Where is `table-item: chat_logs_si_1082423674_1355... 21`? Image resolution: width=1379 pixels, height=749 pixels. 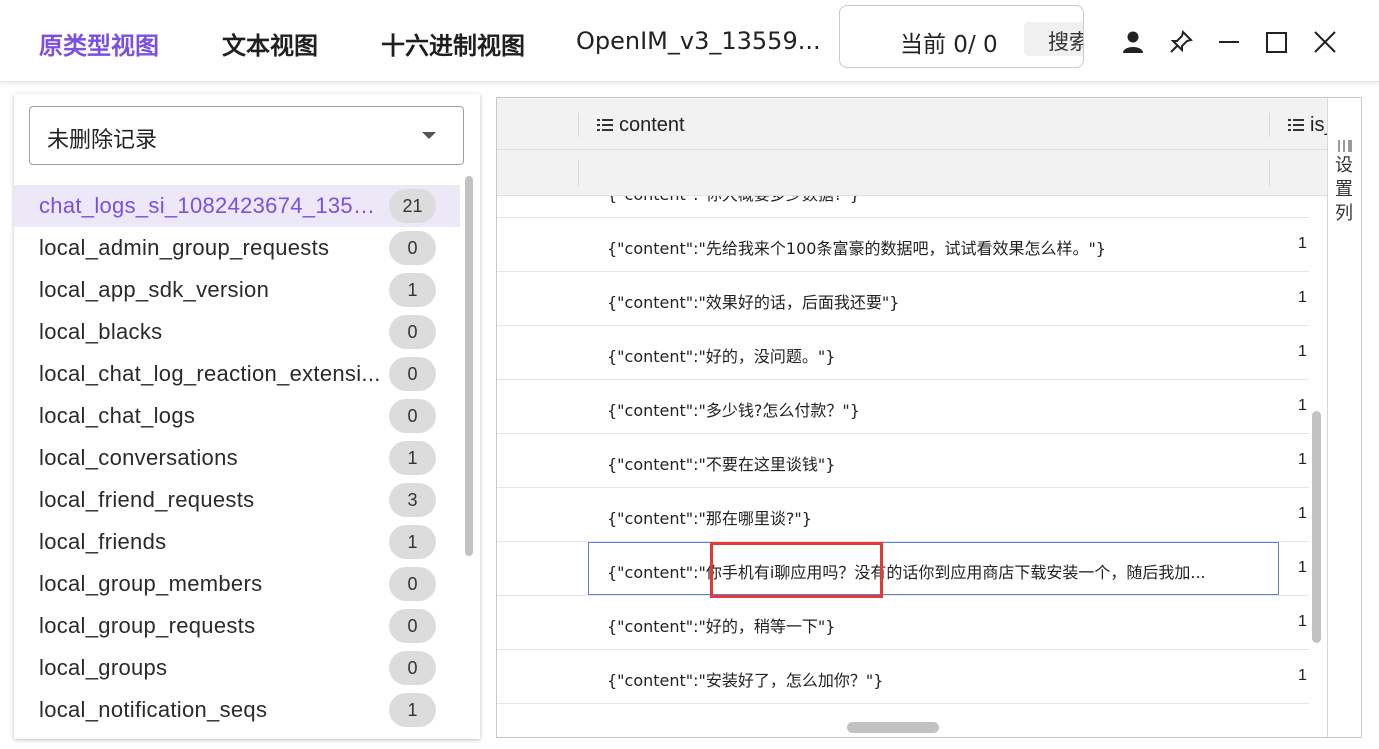
table-item: chat_logs_si_1082423674_1355... 21 is located at coordinates (237, 206).